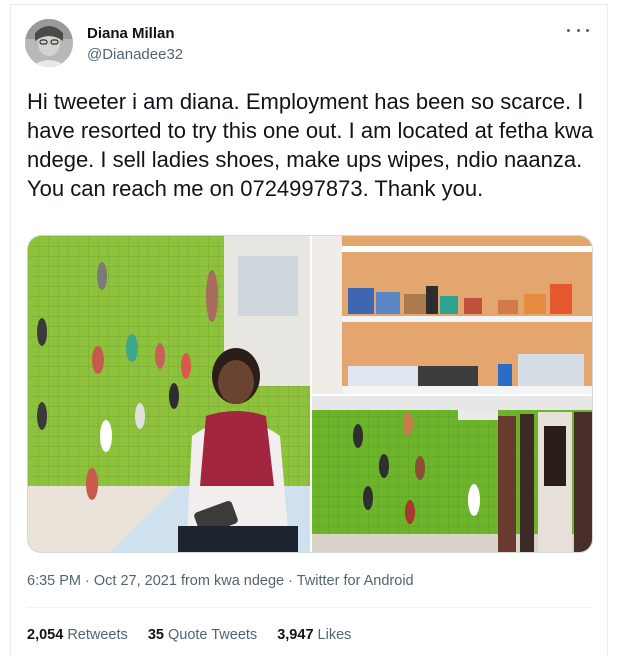 The height and width of the screenshot is (657, 619). What do you see at coordinates (578, 30) in the screenshot?
I see `more-horizontal-icon` at bounding box center [578, 30].